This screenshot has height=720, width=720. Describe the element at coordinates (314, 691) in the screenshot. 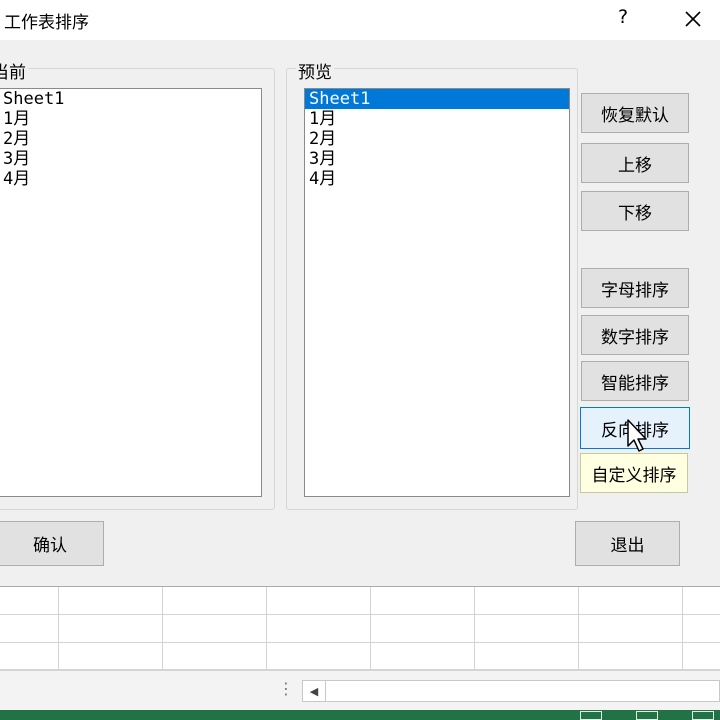

I see `scroll-left-arrow-icon: ◀` at that location.